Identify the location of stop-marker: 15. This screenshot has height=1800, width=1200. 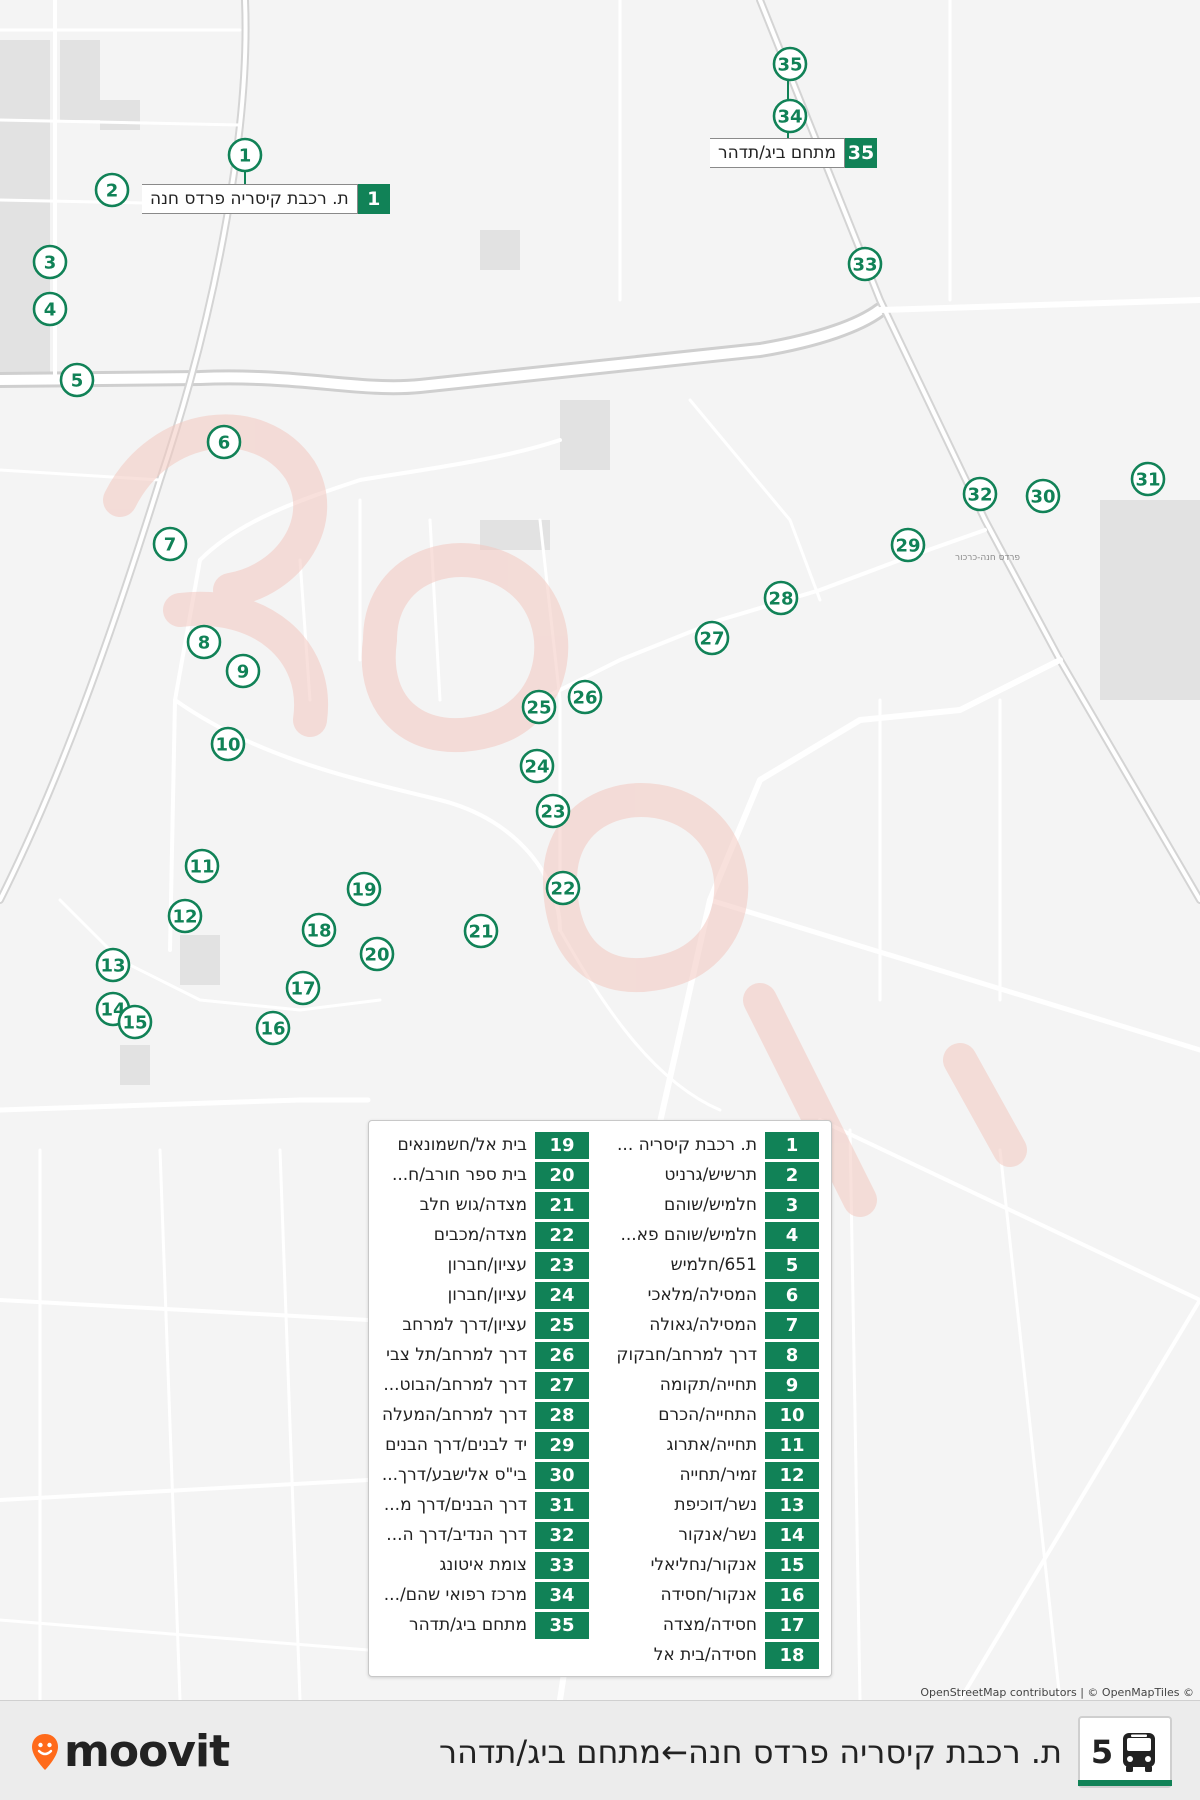
(135, 1022).